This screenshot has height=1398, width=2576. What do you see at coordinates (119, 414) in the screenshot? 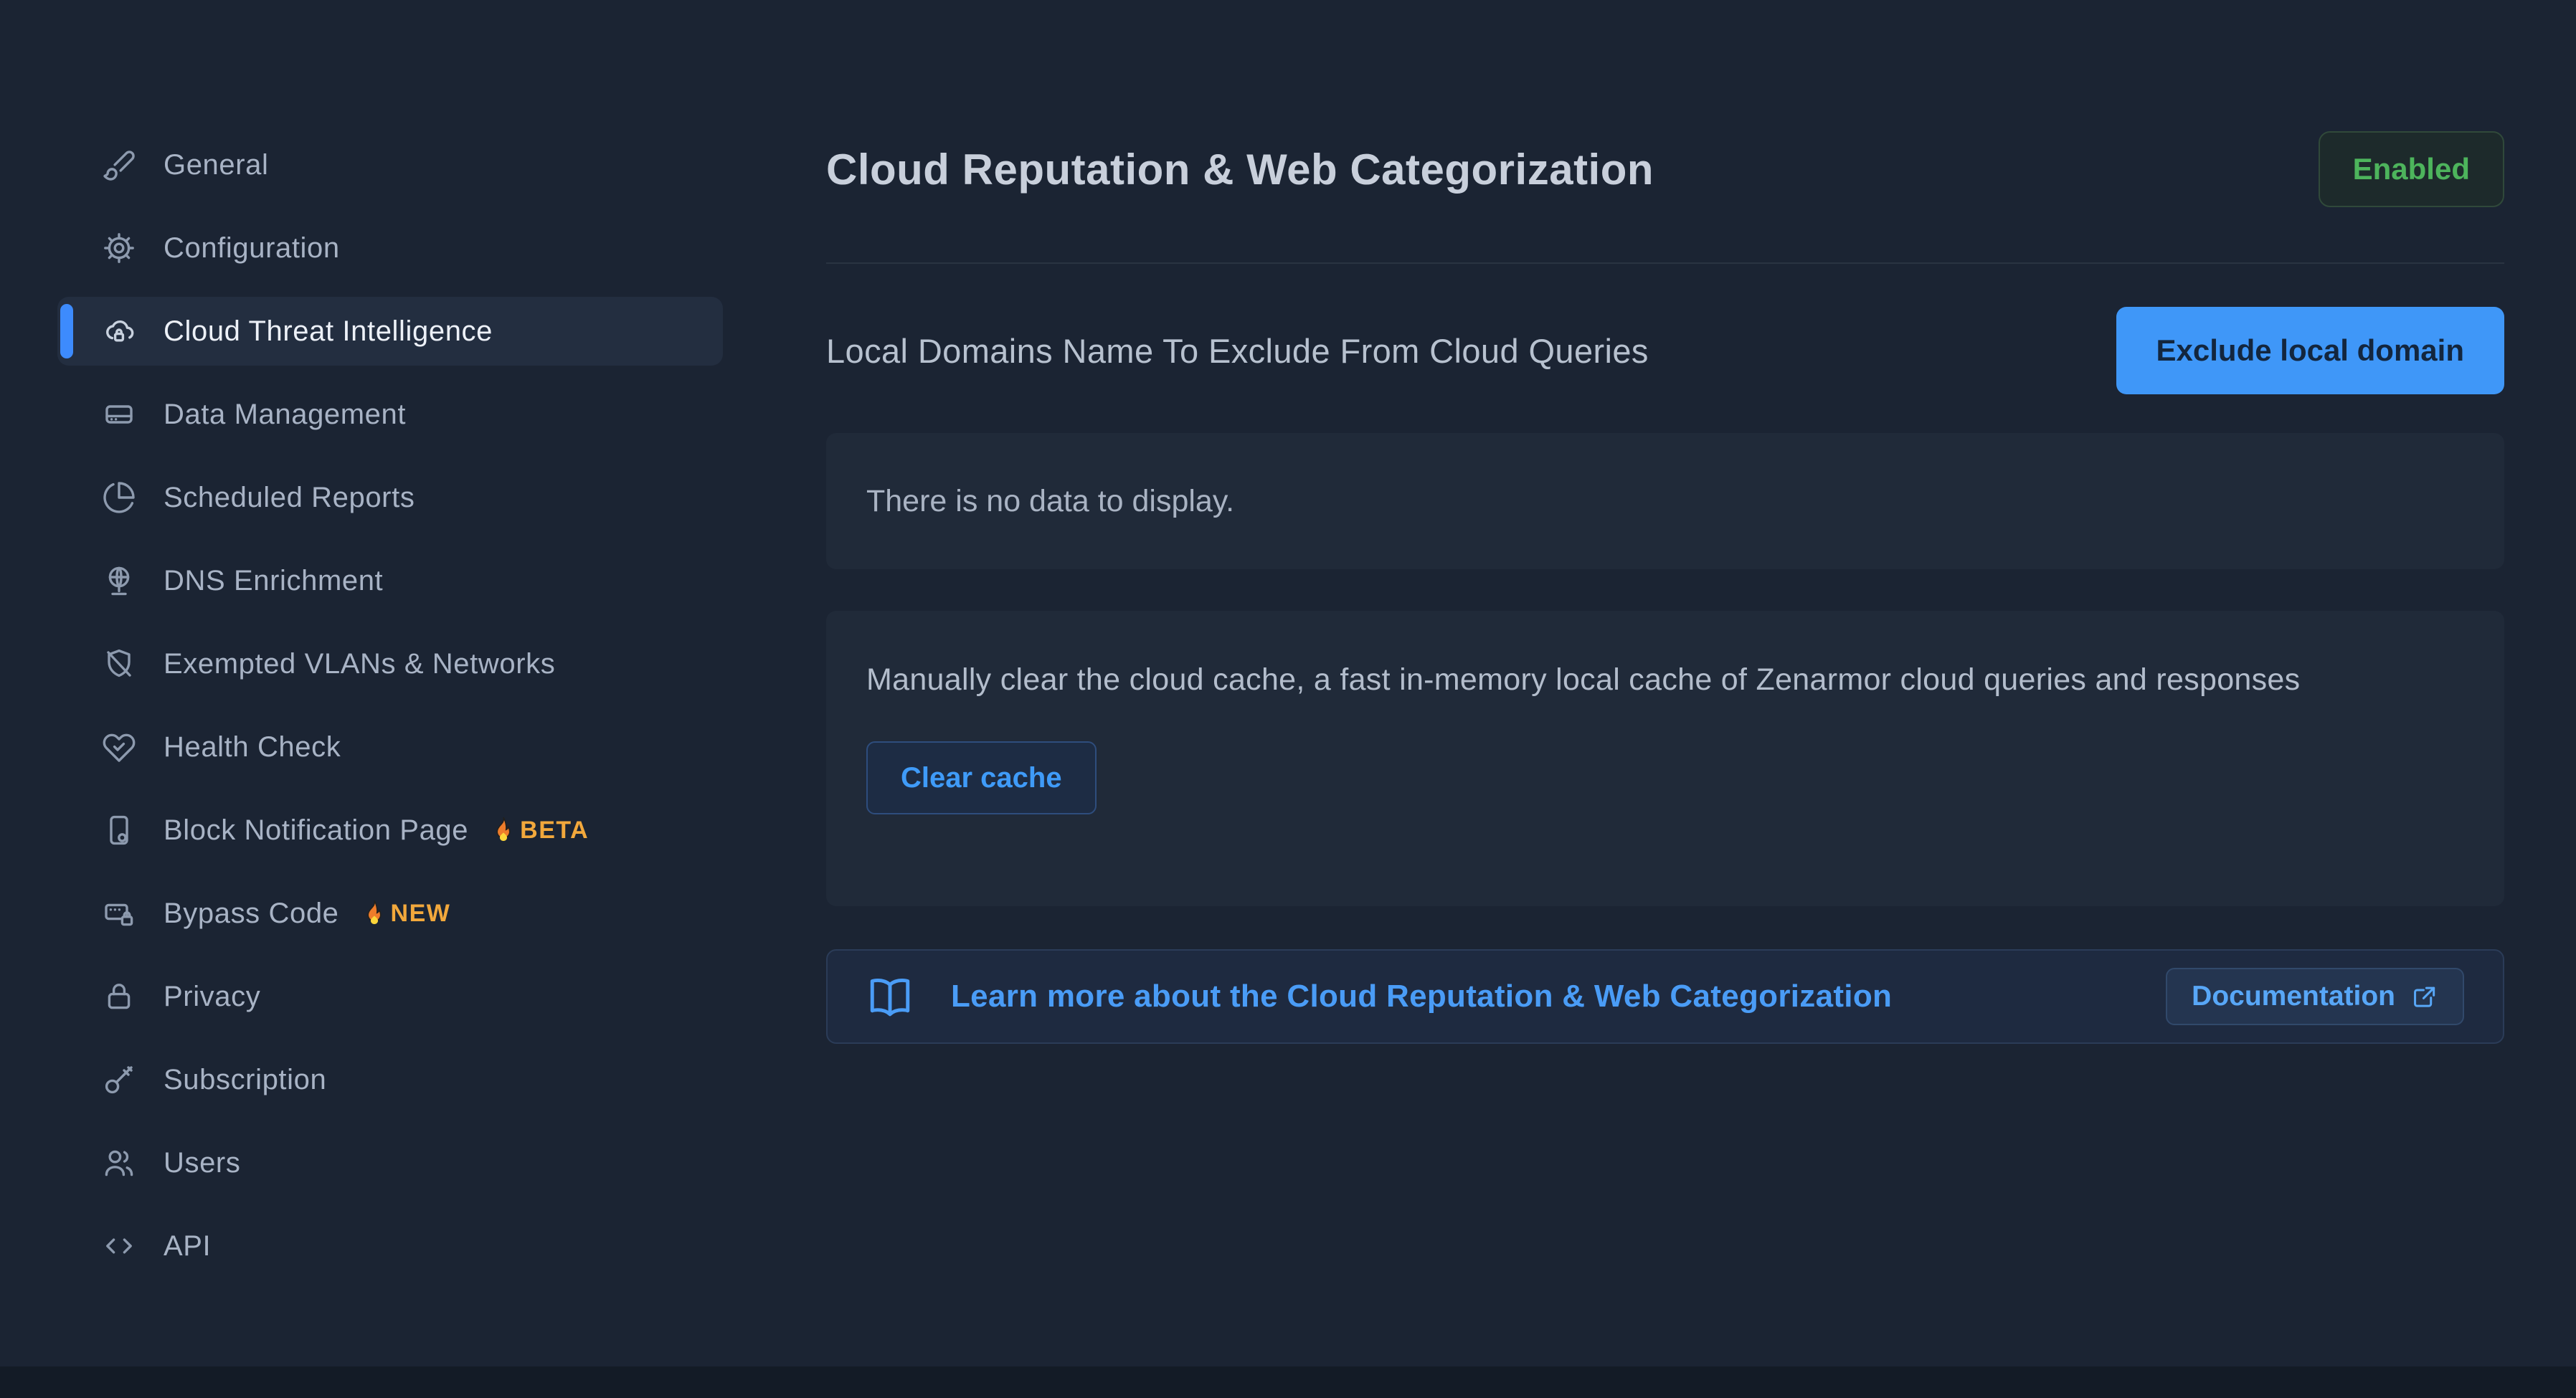
I see `hard-drive-icon` at bounding box center [119, 414].